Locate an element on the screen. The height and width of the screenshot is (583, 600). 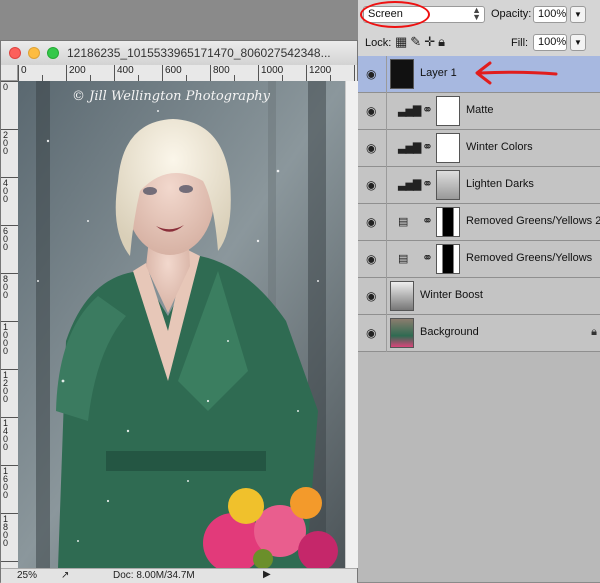
ruler-origin is located at coordinates (9, 73).